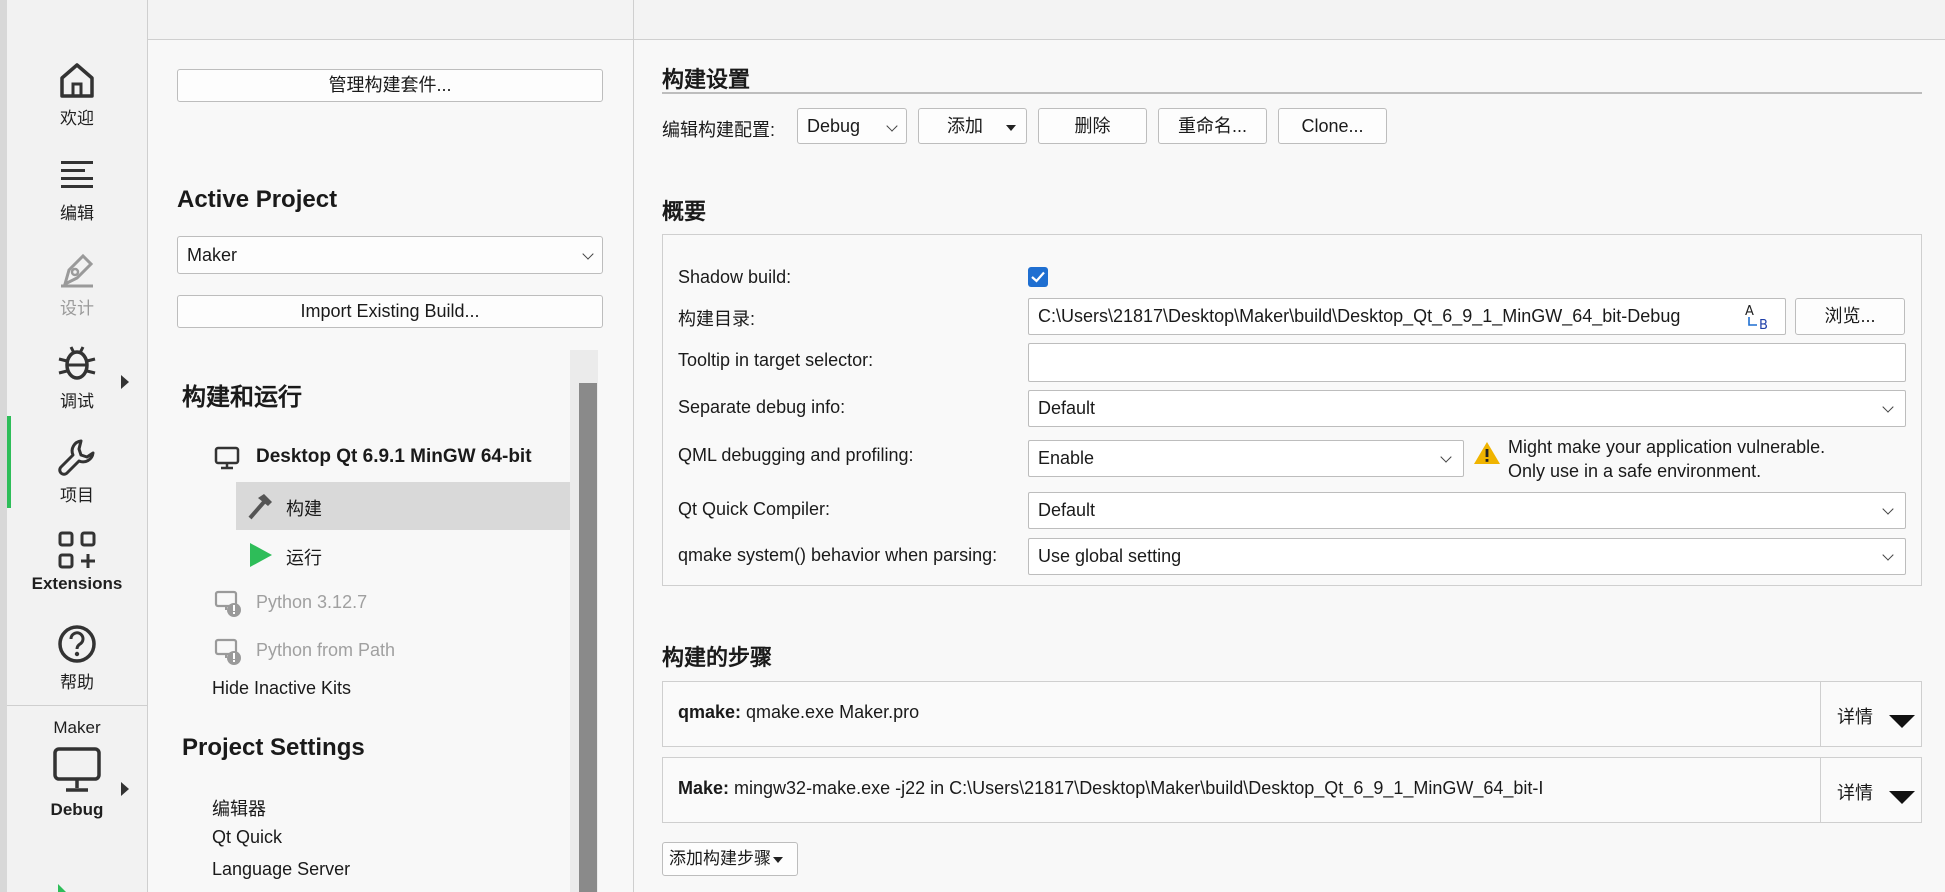 The width and height of the screenshot is (1945, 892). Describe the element at coordinates (77, 550) in the screenshot. I see `extensions-icon` at that location.